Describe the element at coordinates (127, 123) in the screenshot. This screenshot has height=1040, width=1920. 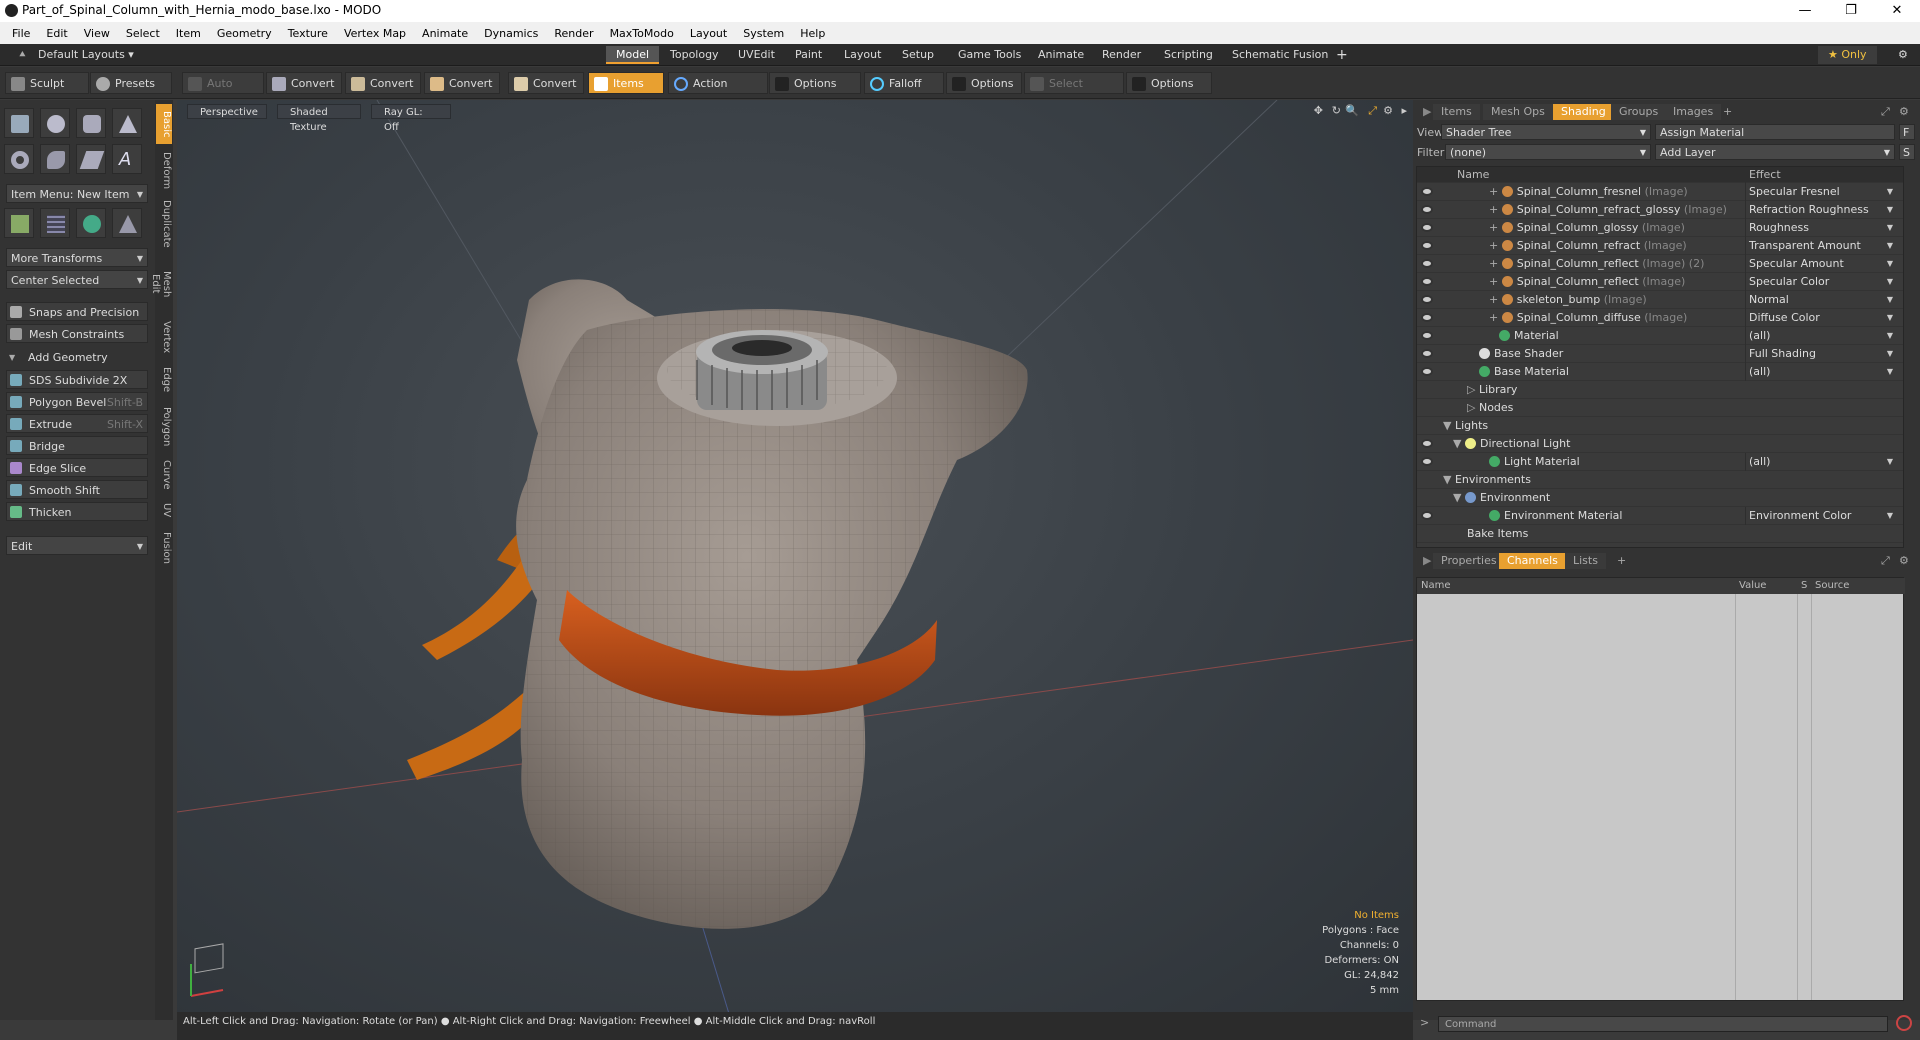
I see `cone-button` at that location.